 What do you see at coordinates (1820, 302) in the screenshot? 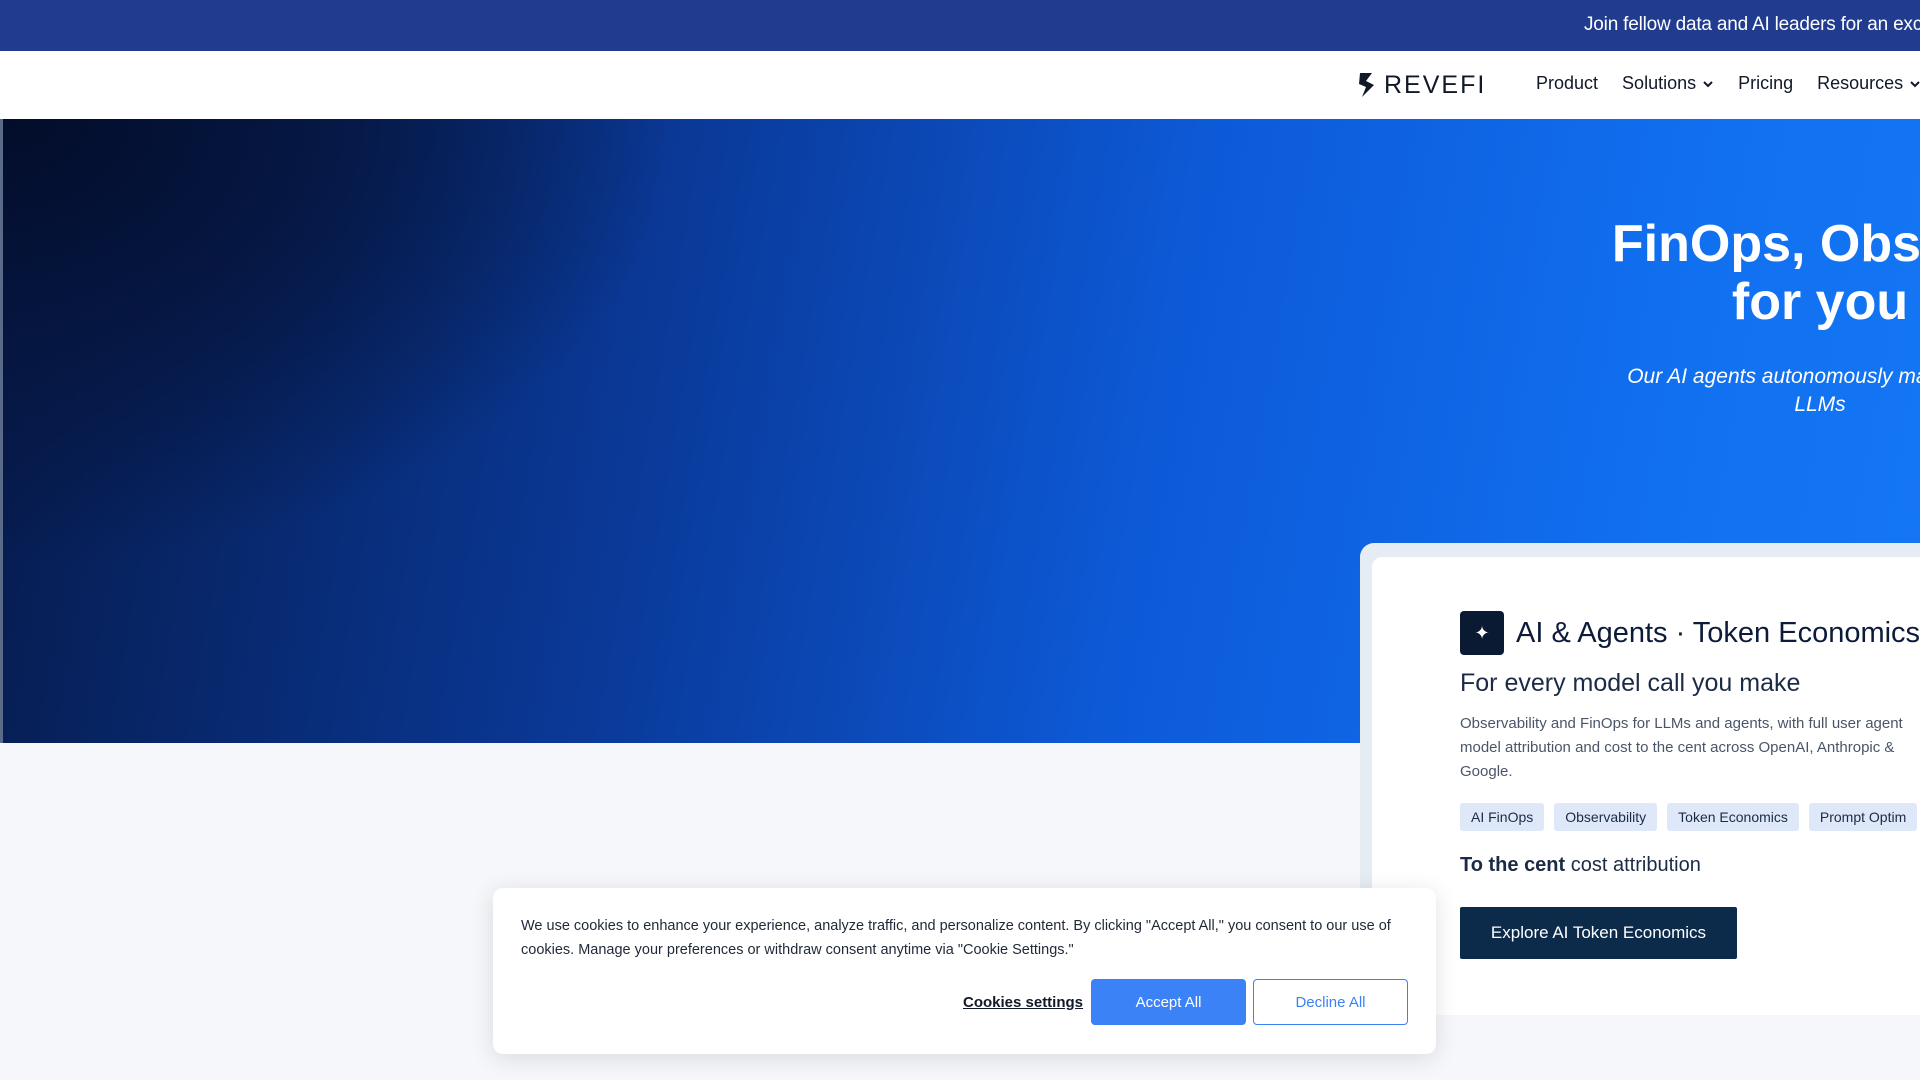
I see `hero-title-line2: for you` at bounding box center [1820, 302].